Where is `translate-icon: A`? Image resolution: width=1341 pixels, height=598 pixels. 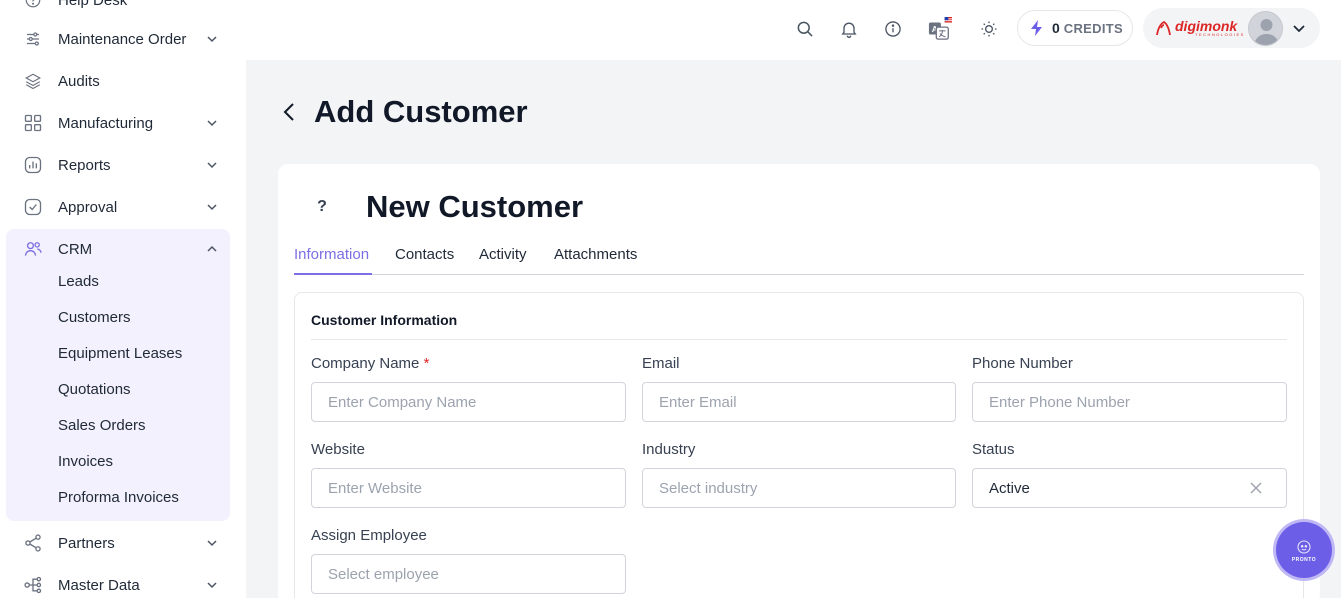 translate-icon: A is located at coordinates (940, 29).